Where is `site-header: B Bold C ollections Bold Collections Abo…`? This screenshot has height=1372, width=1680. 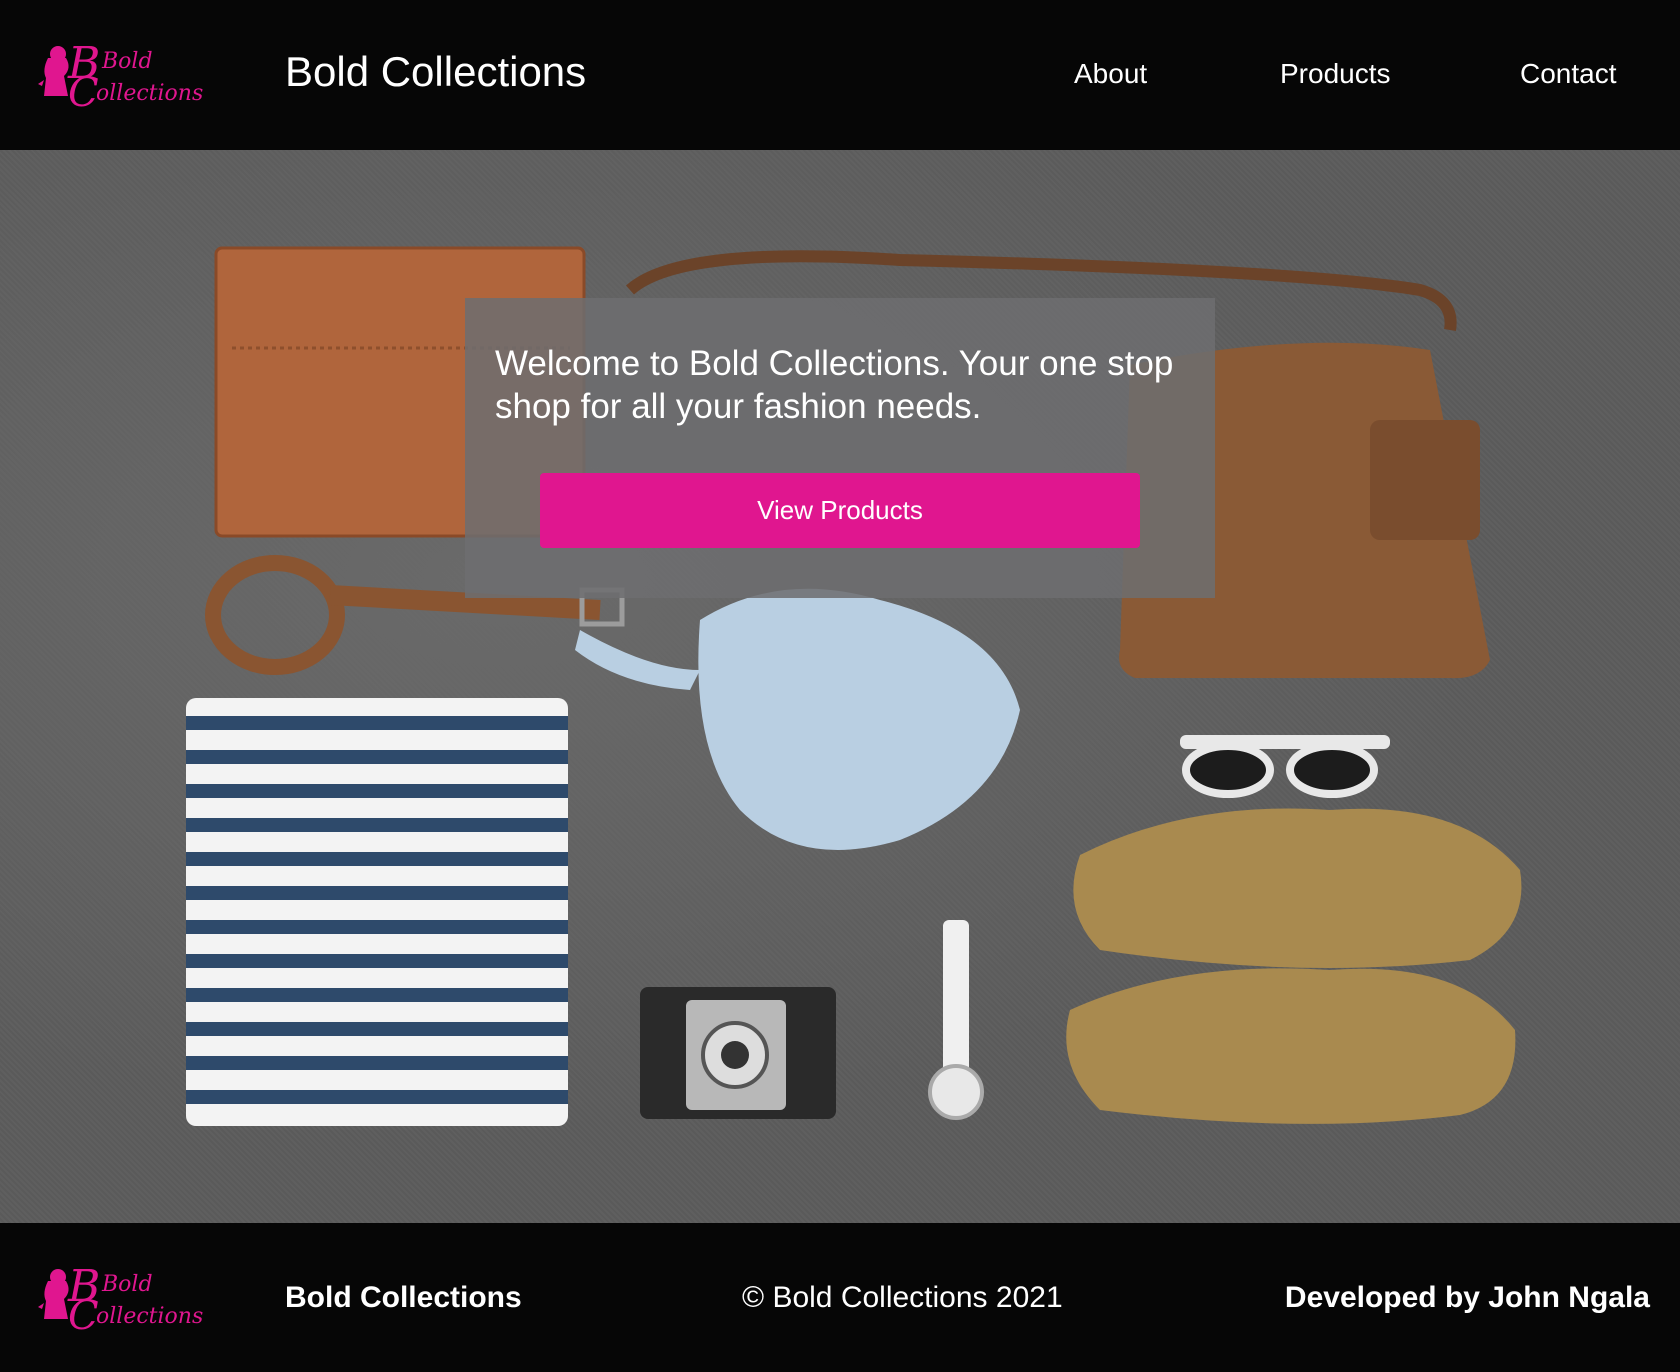 site-header: B Bold C ollections Bold Collections Abo… is located at coordinates (840, 75).